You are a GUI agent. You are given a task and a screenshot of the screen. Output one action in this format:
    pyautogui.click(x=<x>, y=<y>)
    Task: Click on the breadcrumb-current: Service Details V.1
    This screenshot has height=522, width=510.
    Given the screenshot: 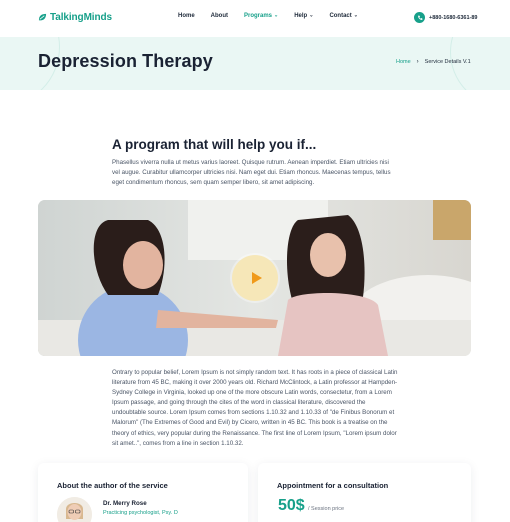 What is the action you would take?
    pyautogui.click(x=447, y=62)
    